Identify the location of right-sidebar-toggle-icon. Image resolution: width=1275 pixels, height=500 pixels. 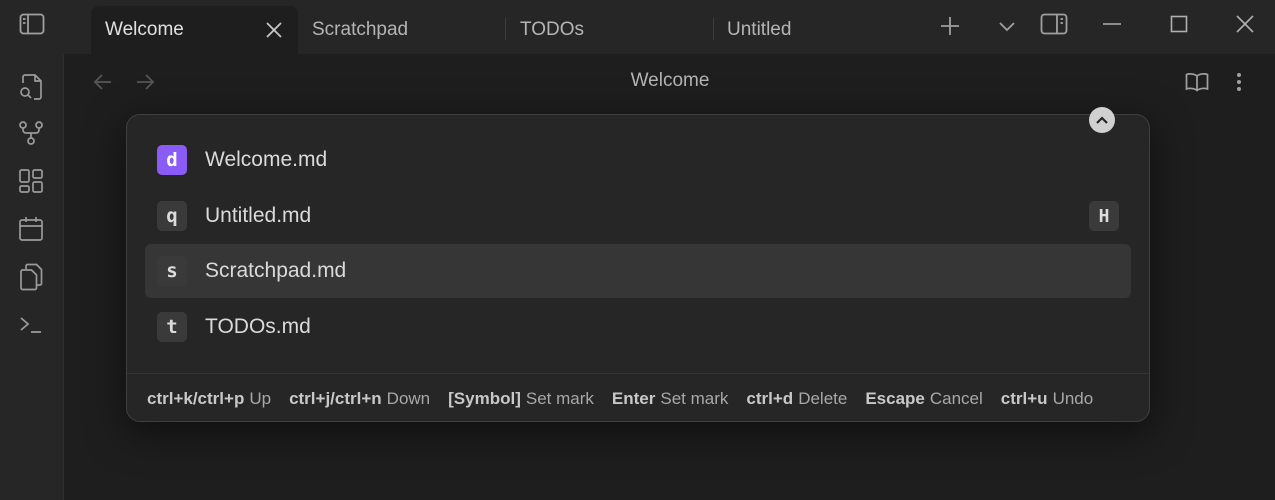
(1054, 24).